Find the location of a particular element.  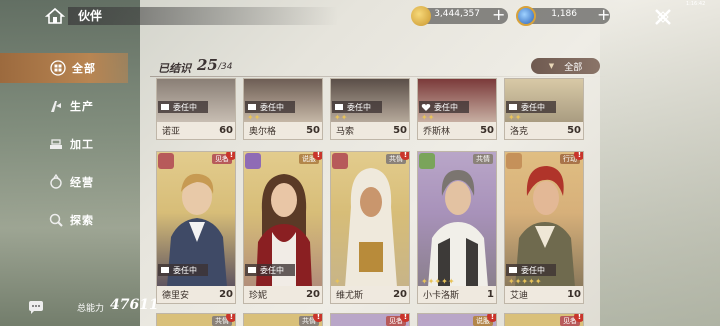

gold-value: 3,444,357 is located at coordinates (457, 14).